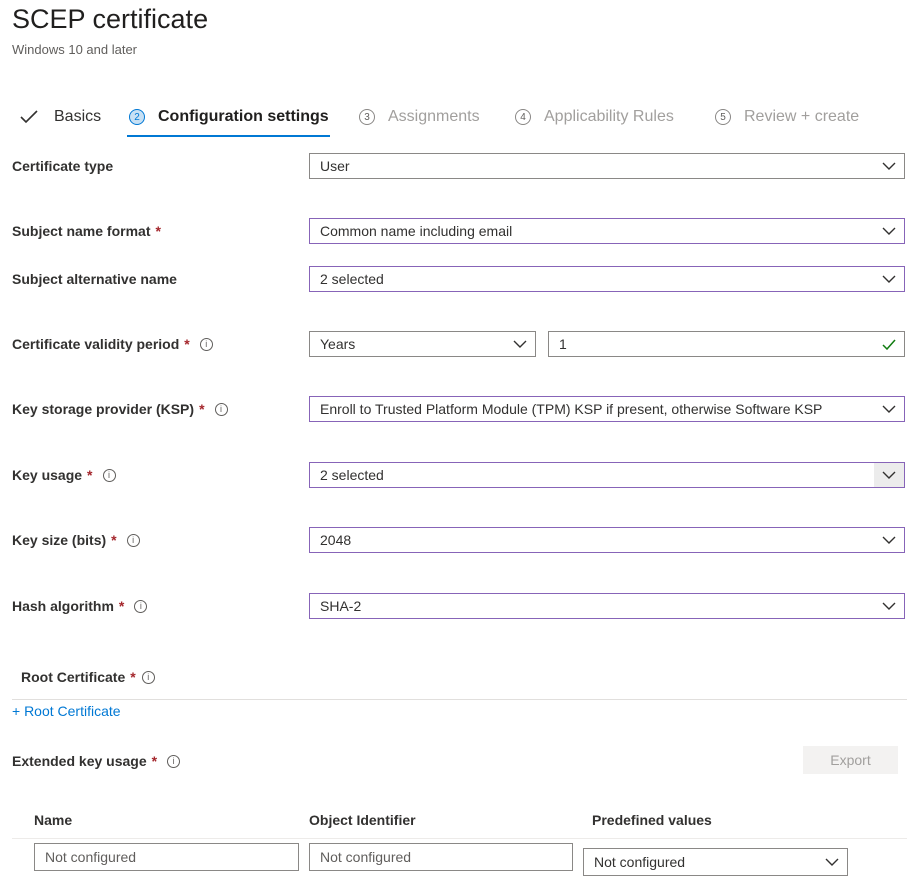  What do you see at coordinates (66, 711) in the screenshot?
I see `add-root-certificate-link: + Root Certificate` at bounding box center [66, 711].